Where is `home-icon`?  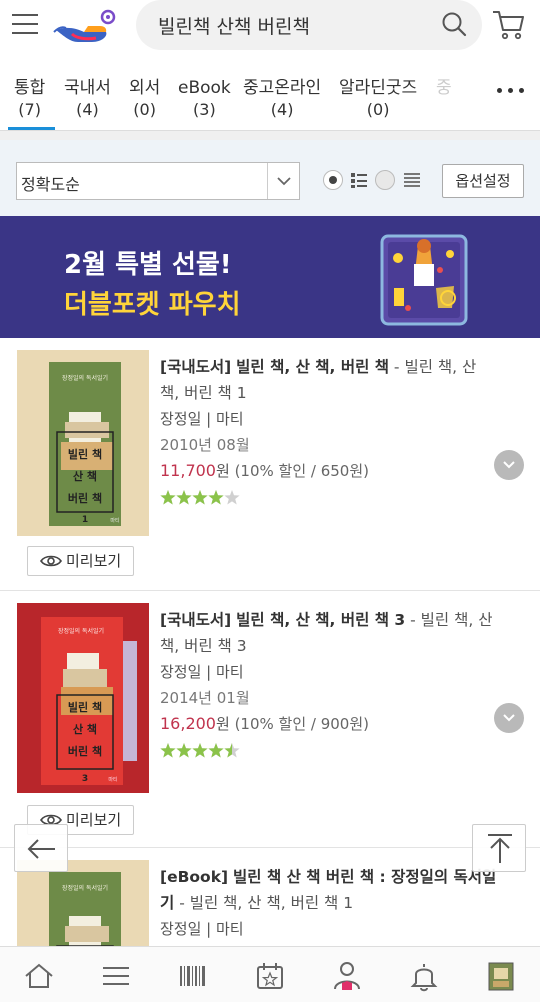
home-icon is located at coordinates (39, 976).